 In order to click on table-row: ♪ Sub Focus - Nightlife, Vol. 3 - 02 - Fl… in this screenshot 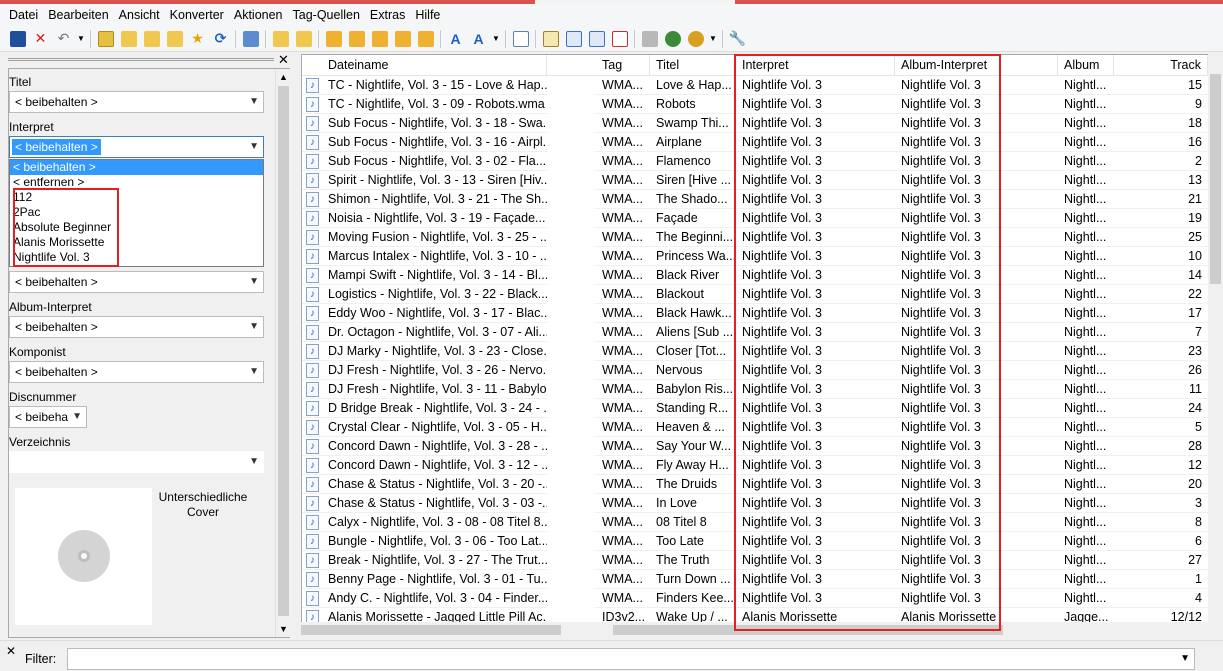, I will do `click(762, 161)`.